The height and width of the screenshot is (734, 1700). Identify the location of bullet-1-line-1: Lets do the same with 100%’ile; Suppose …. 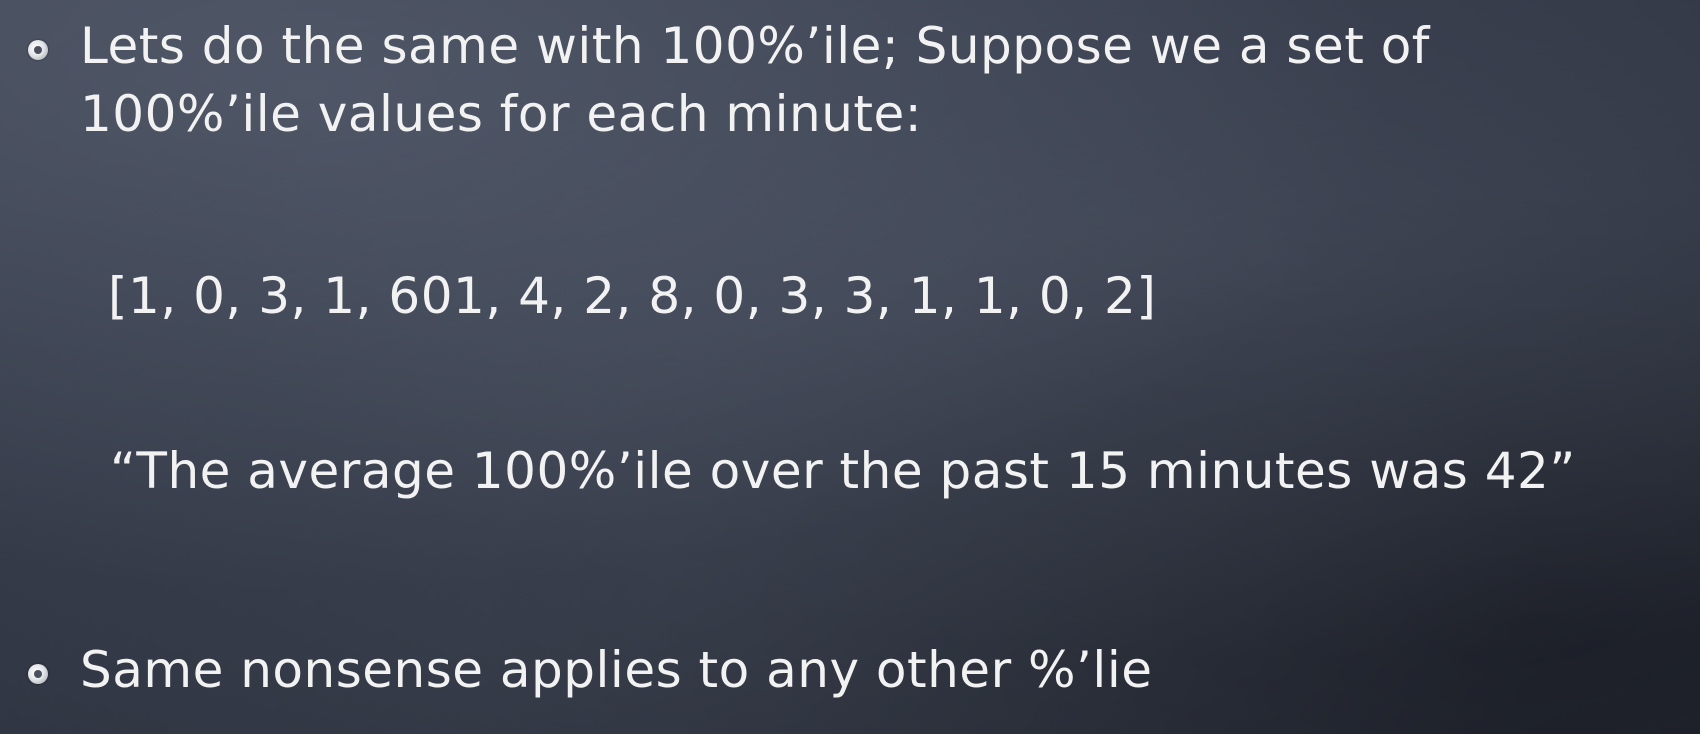
(755, 46).